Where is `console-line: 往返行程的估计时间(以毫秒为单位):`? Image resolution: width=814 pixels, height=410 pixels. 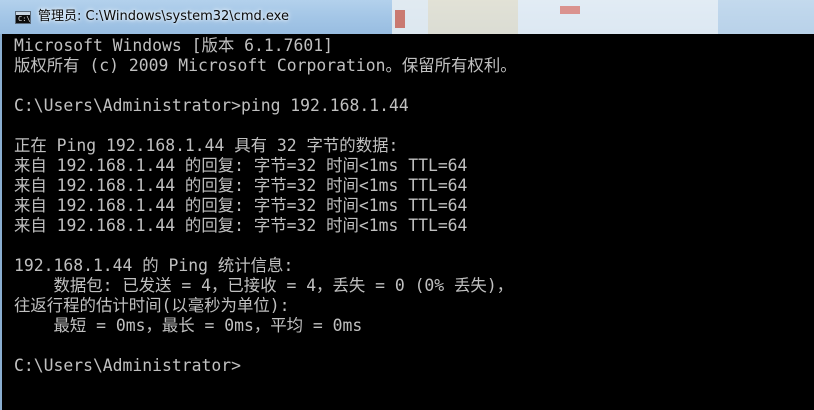 console-line: 往返行程的估计时间(以毫秒为单位): is located at coordinates (152, 305).